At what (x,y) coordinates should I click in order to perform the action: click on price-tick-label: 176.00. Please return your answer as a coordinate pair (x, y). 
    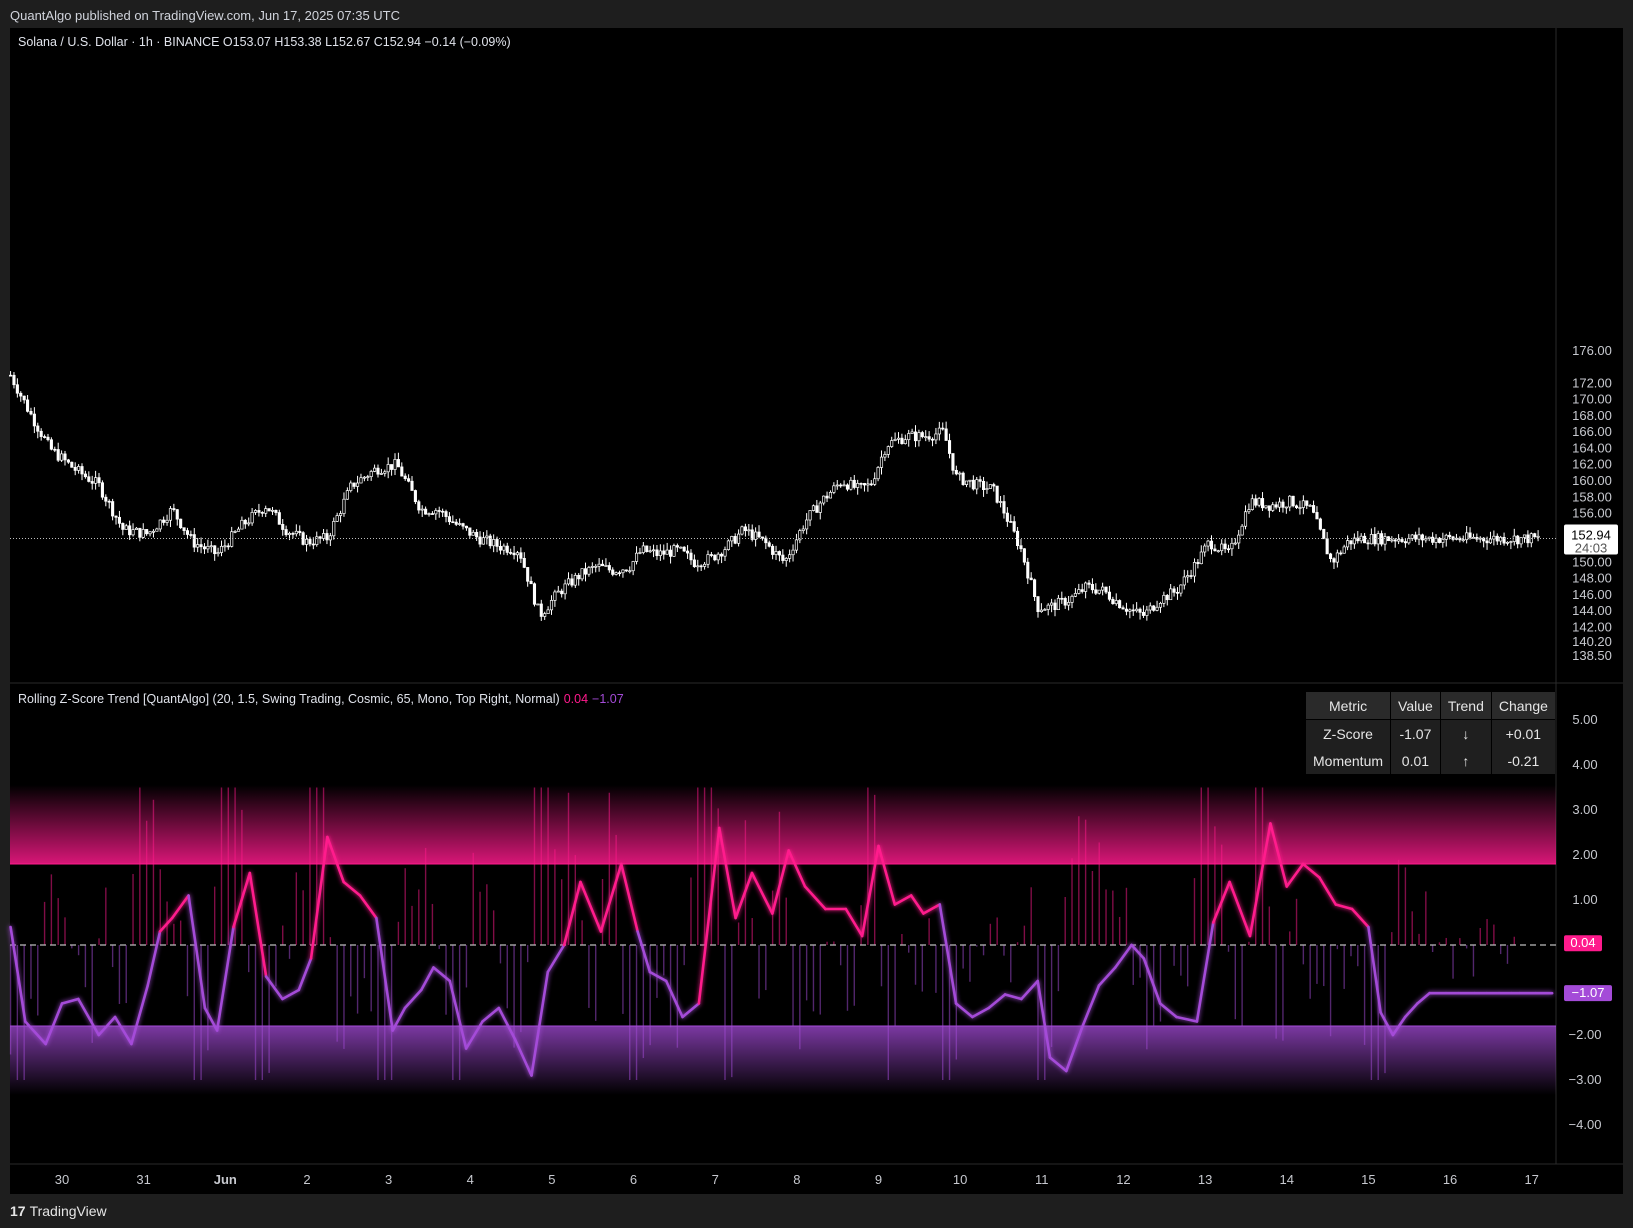
    Looking at the image, I should click on (1592, 350).